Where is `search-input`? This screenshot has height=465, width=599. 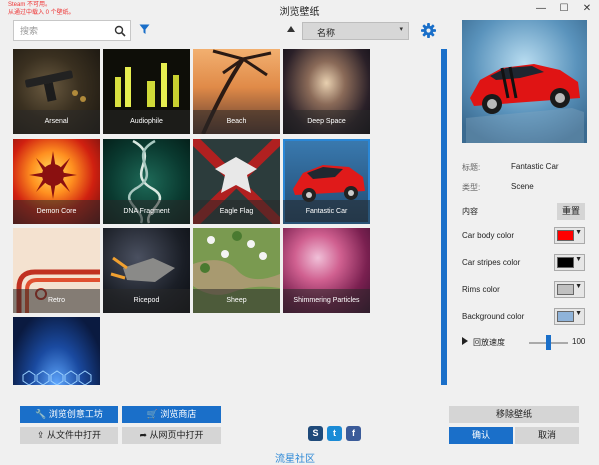 search-input is located at coordinates (65, 30).